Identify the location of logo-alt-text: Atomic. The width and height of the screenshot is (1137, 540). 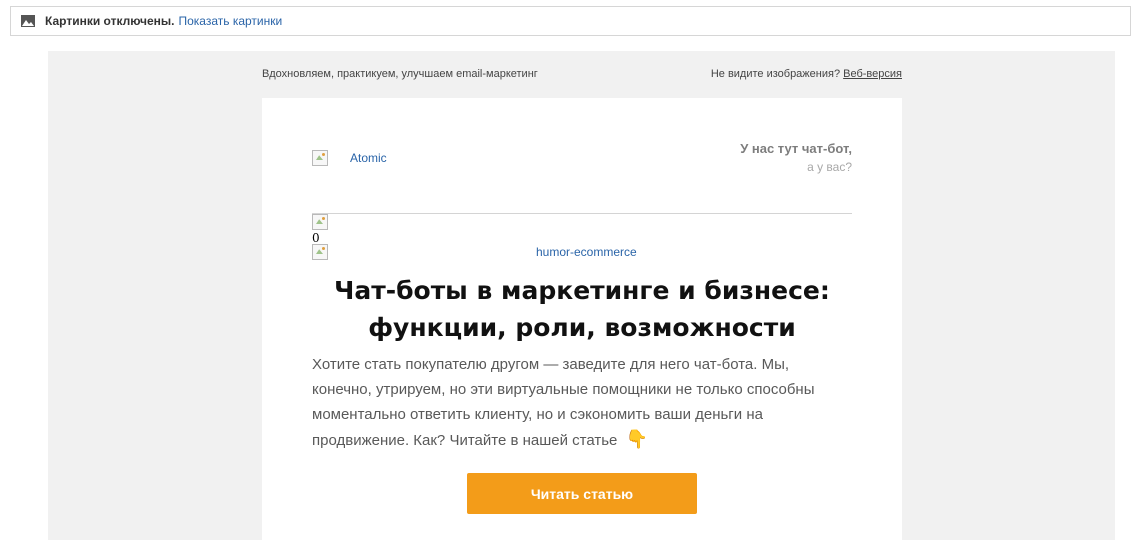
(368, 158).